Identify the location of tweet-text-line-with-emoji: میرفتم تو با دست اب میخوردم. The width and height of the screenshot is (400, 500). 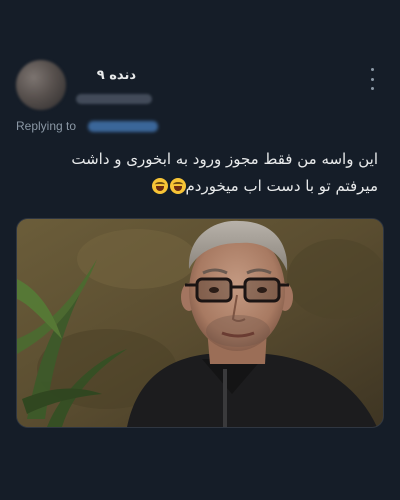
(198, 186).